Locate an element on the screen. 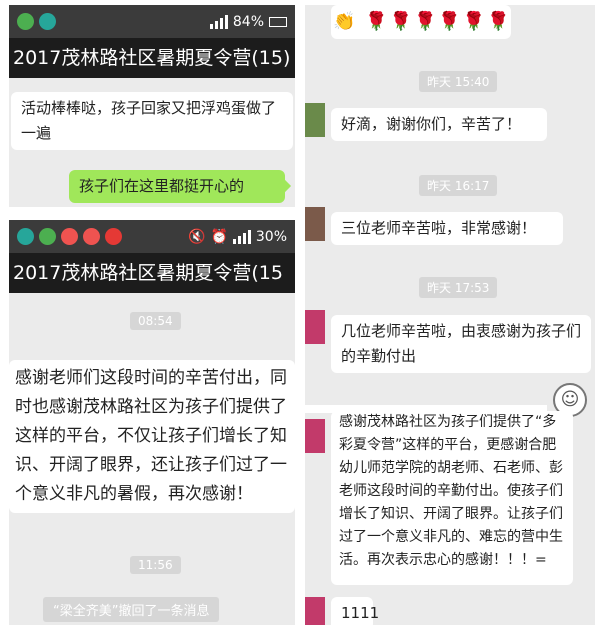 This screenshot has width=600, height=630. incoming-message: 好滴，谢谢你们，辛苦了！ is located at coordinates (439, 124).